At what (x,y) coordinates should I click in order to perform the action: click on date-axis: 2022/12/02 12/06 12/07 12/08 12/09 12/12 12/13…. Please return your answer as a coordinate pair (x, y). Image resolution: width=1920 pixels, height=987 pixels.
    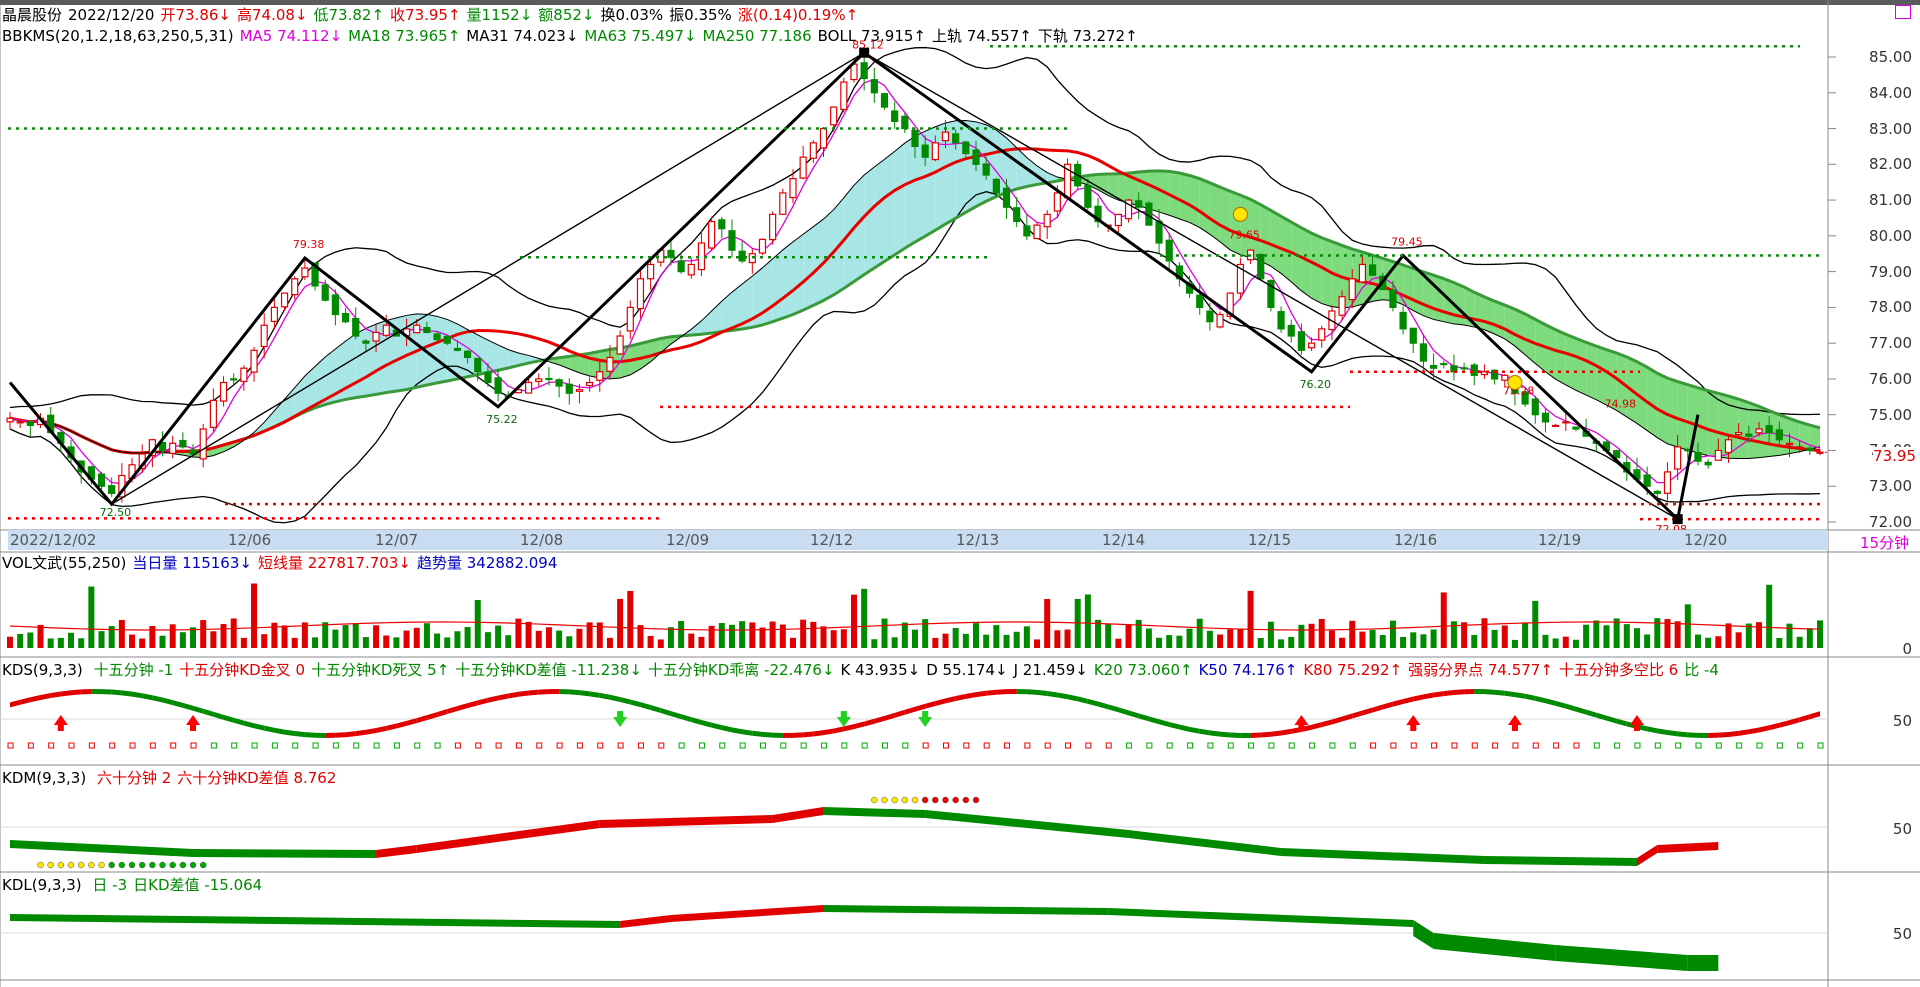
    Looking at the image, I should click on (918, 540).